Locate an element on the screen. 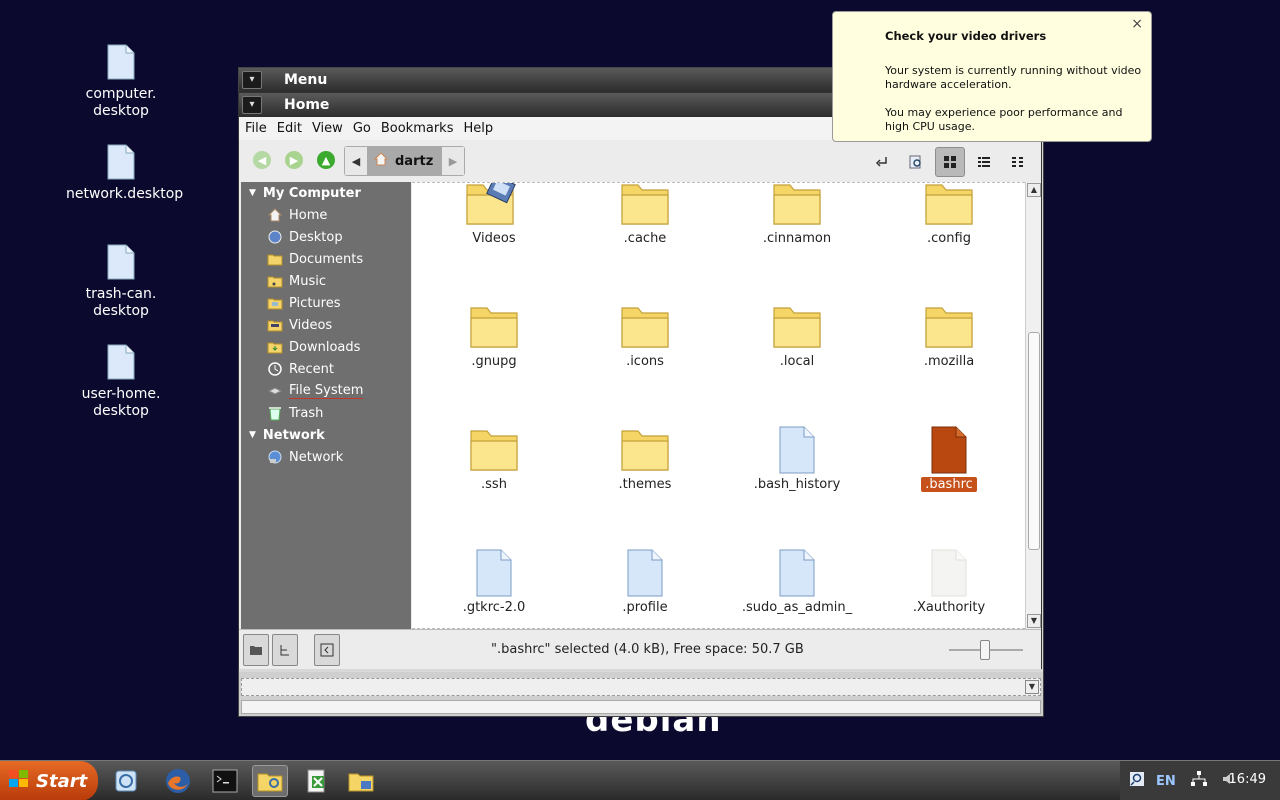 This screenshot has height=800, width=1280. sidebar-item-label: Downloads is located at coordinates (325, 347).